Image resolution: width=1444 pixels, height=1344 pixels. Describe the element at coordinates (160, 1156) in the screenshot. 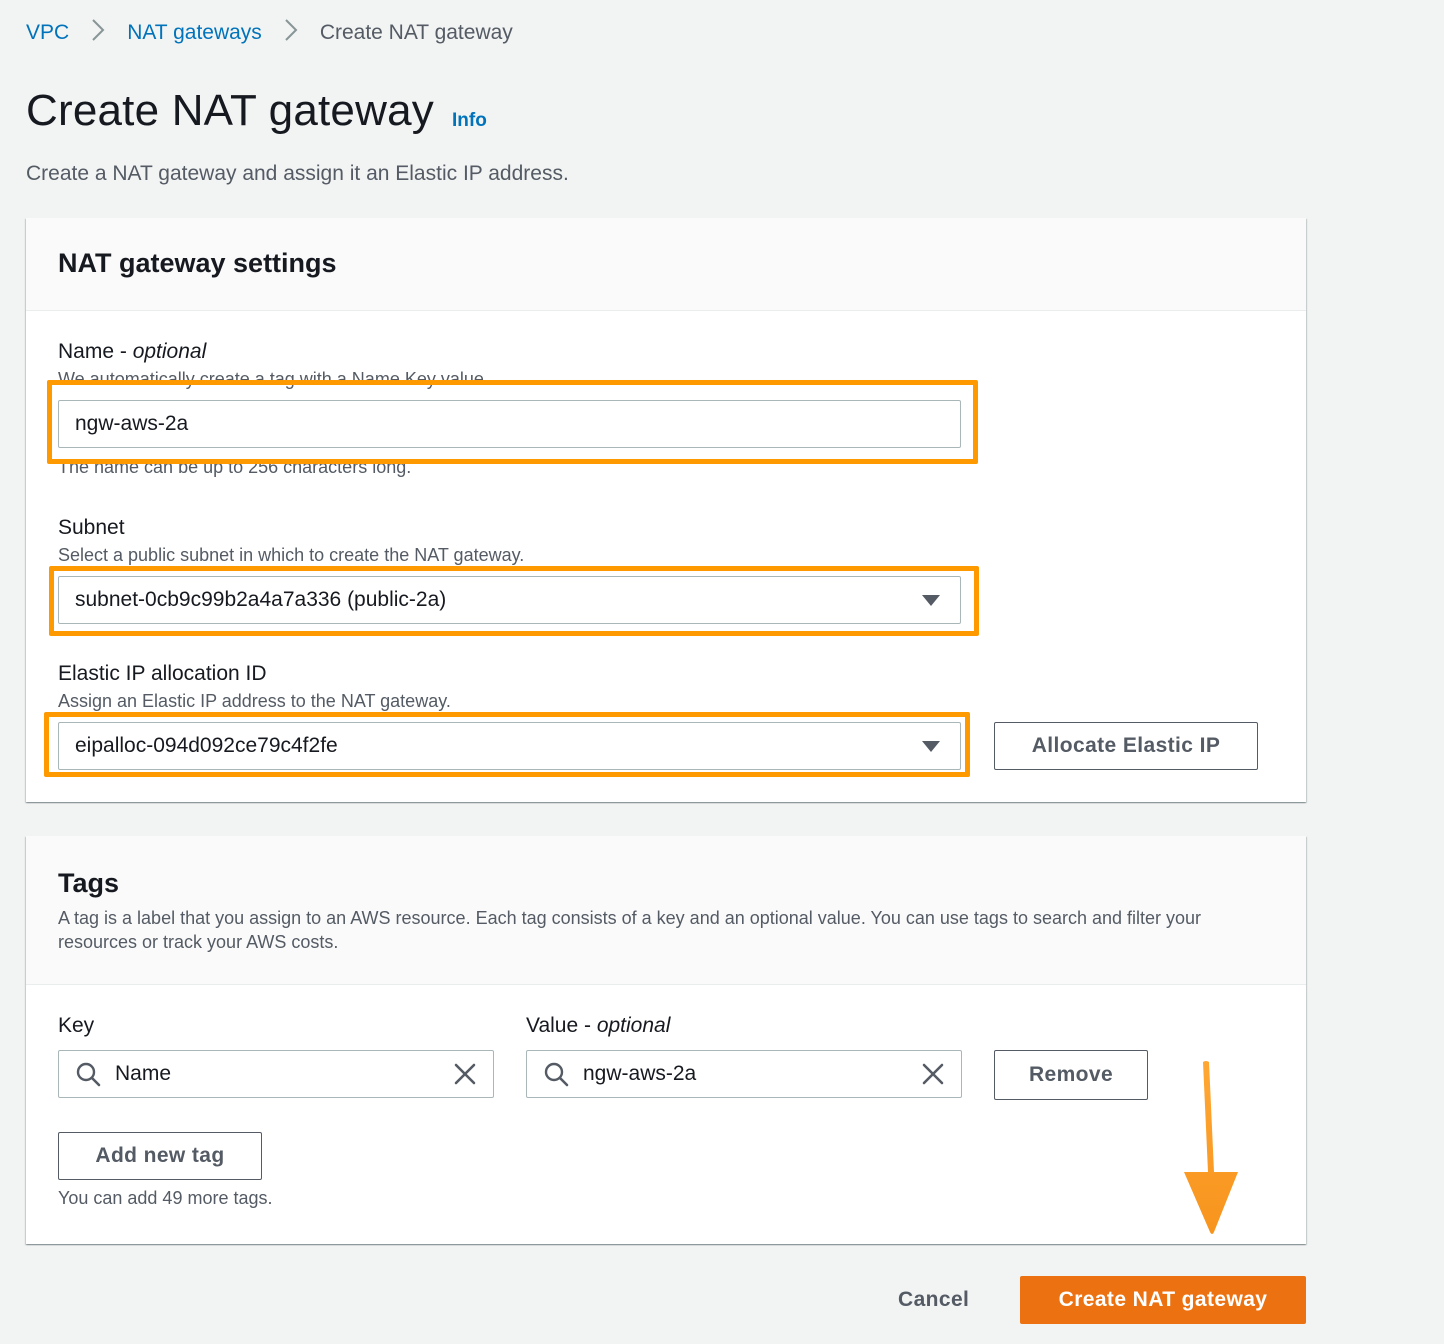

I see `add-new-tag-button: Add new tag` at that location.